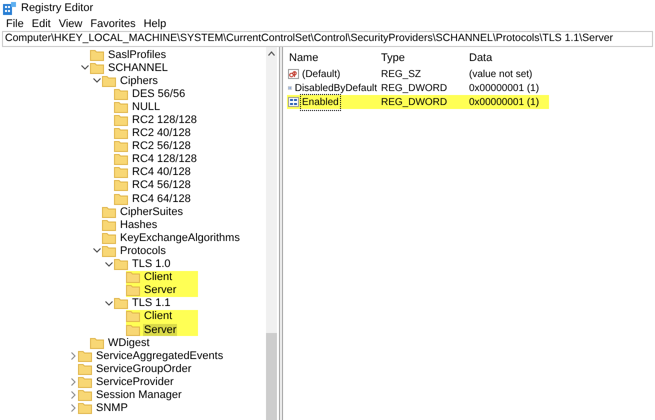  What do you see at coordinates (41, 24) in the screenshot?
I see `menu-item: Edit` at bounding box center [41, 24].